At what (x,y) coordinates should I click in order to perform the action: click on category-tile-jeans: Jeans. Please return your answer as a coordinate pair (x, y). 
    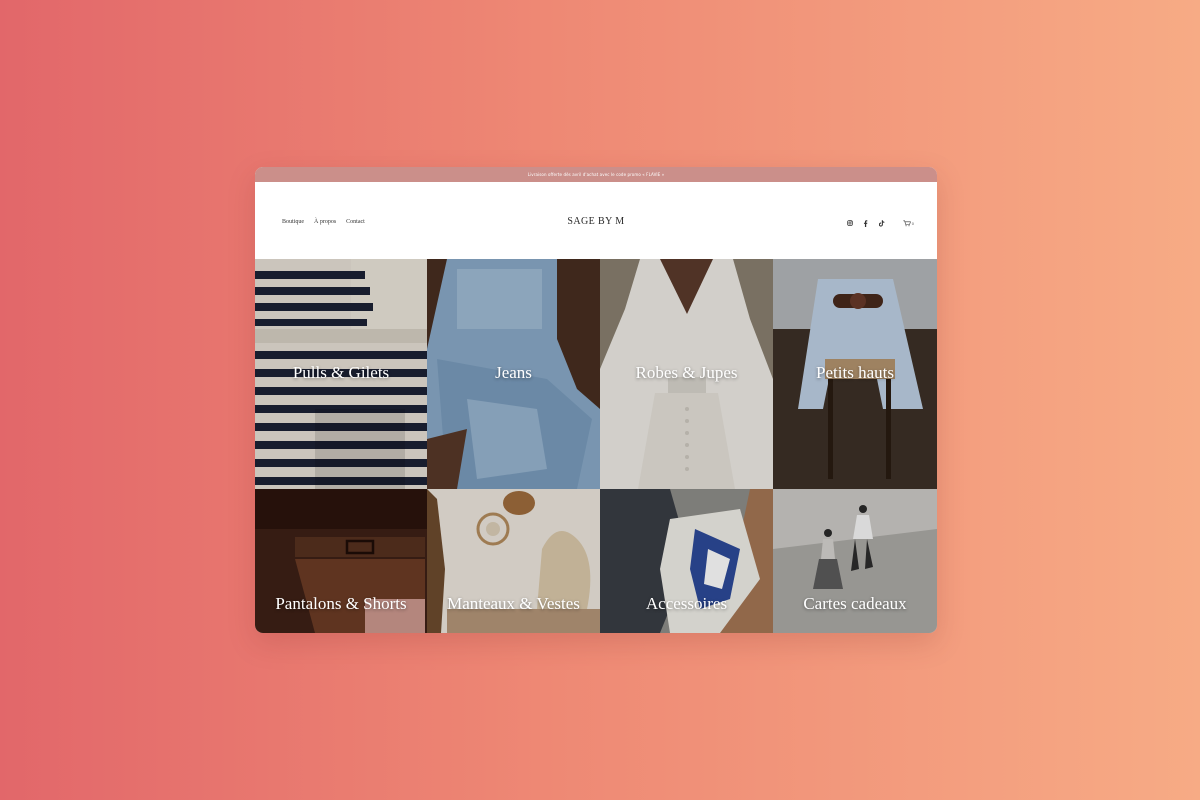
    Looking at the image, I should click on (513, 374).